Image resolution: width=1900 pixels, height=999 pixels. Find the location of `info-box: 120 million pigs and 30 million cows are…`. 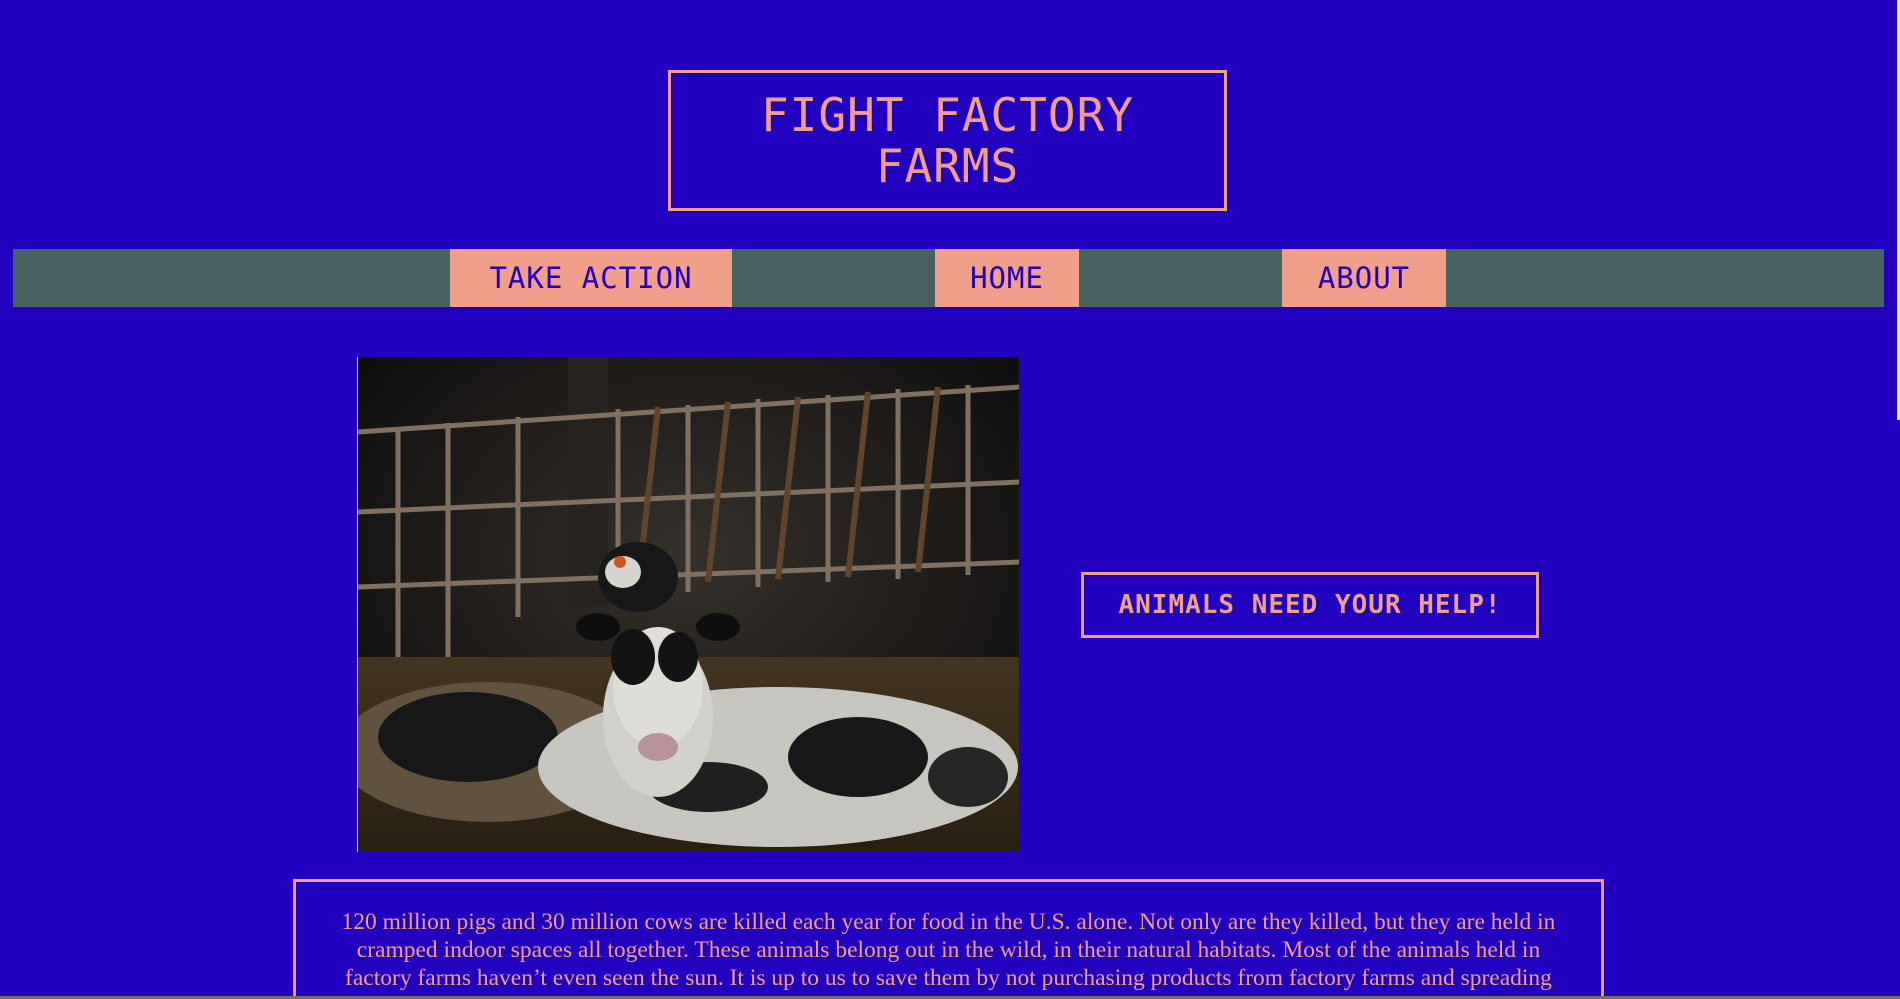

info-box: 120 million pigs and 30 million cows are… is located at coordinates (948, 939).